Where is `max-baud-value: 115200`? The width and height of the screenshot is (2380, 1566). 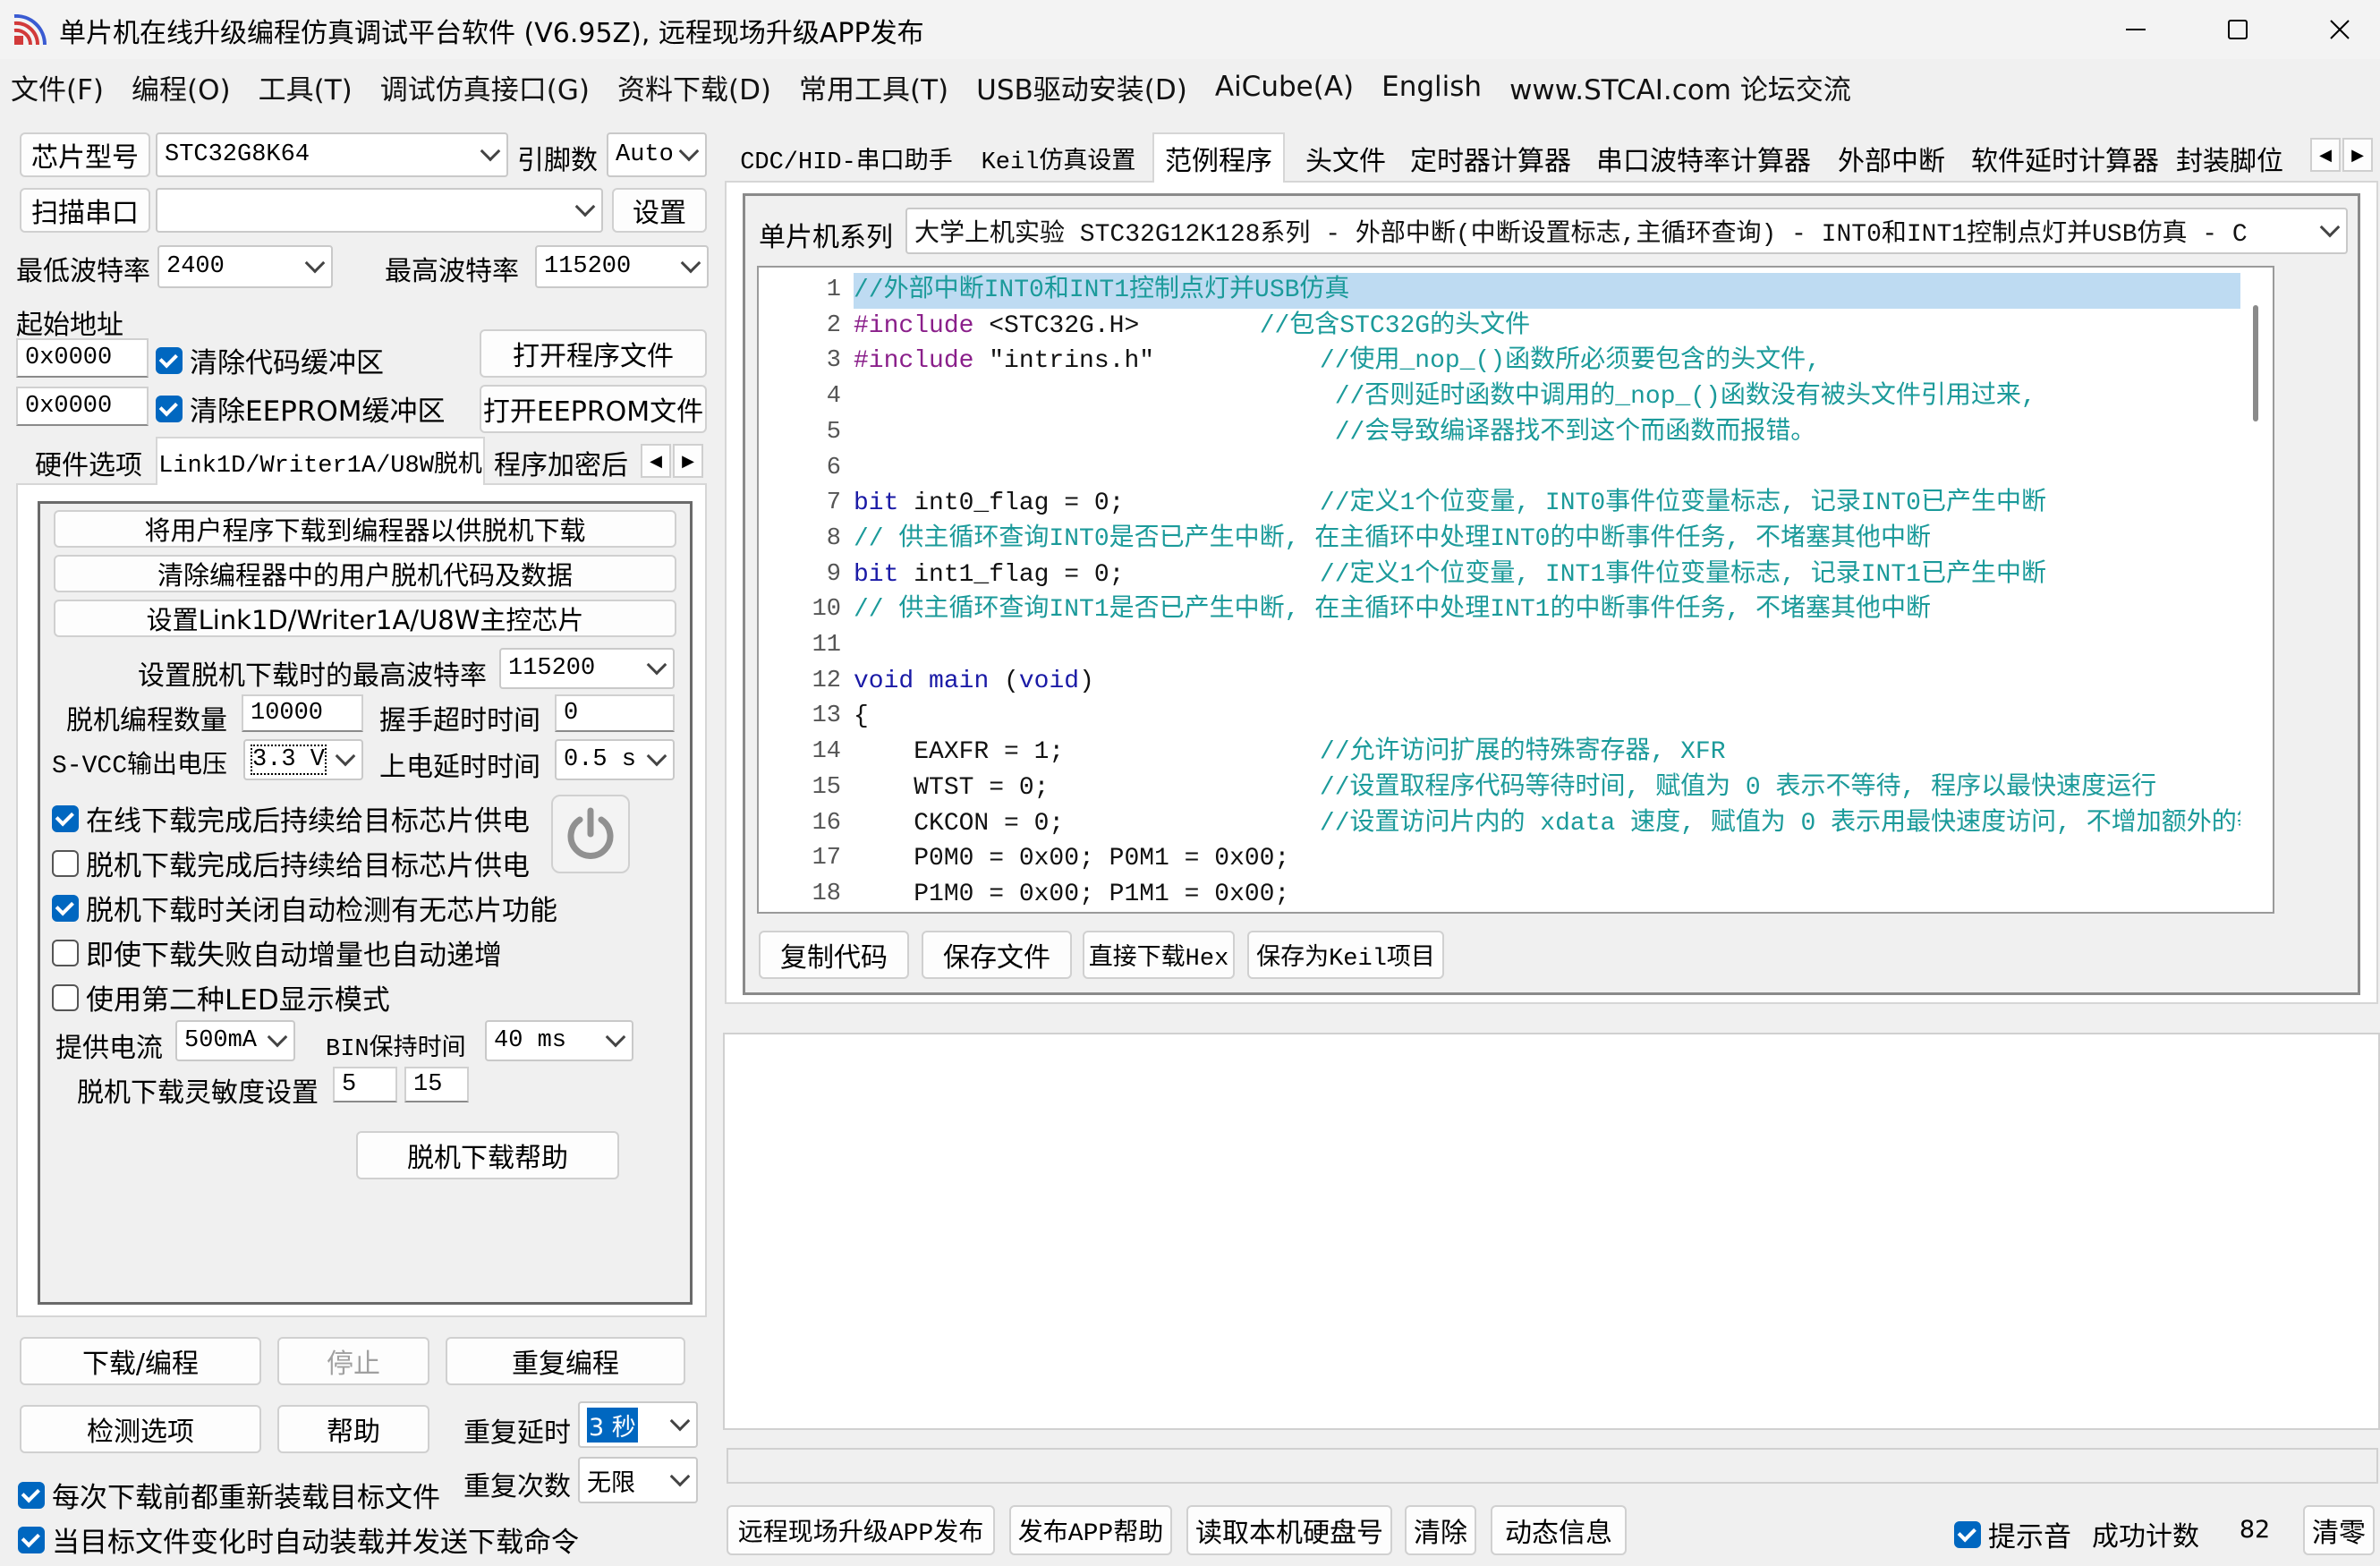
max-baud-value: 115200 is located at coordinates (588, 266).